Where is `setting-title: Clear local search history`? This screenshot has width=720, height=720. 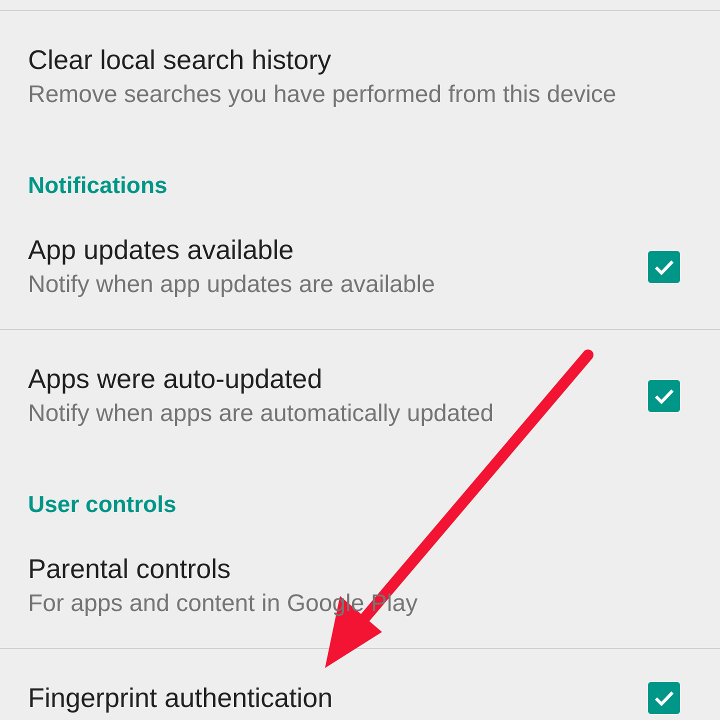
setting-title: Clear local search history is located at coordinates (354, 60).